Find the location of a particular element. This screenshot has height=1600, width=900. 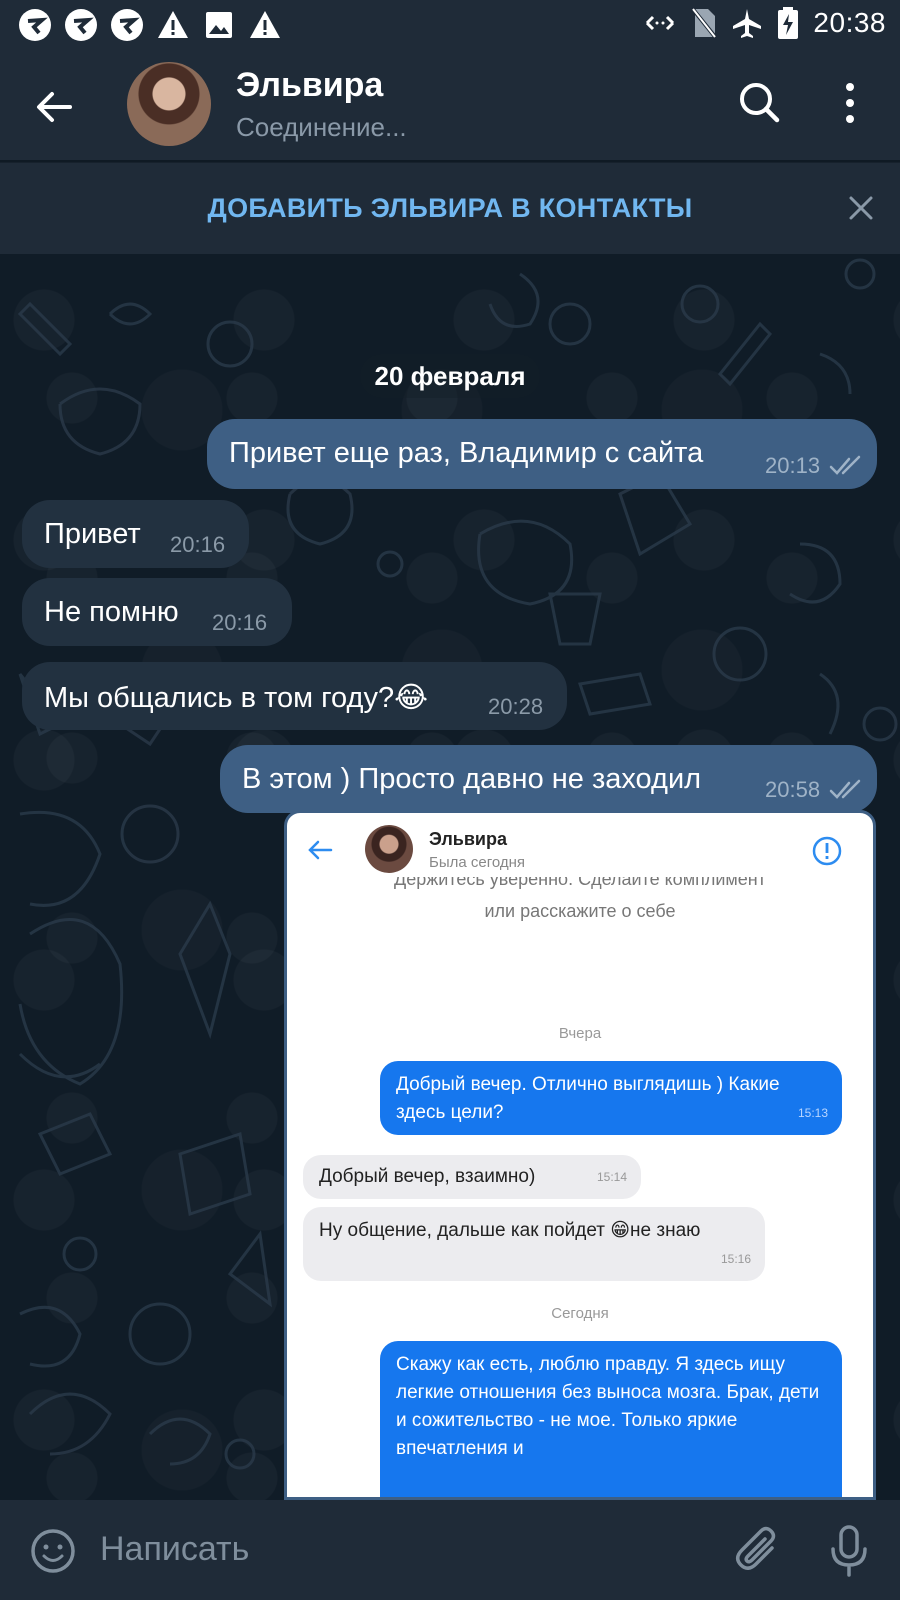

cut-hint-text: Держитесь уверенно. Сделайте комплимент is located at coordinates (580, 883).